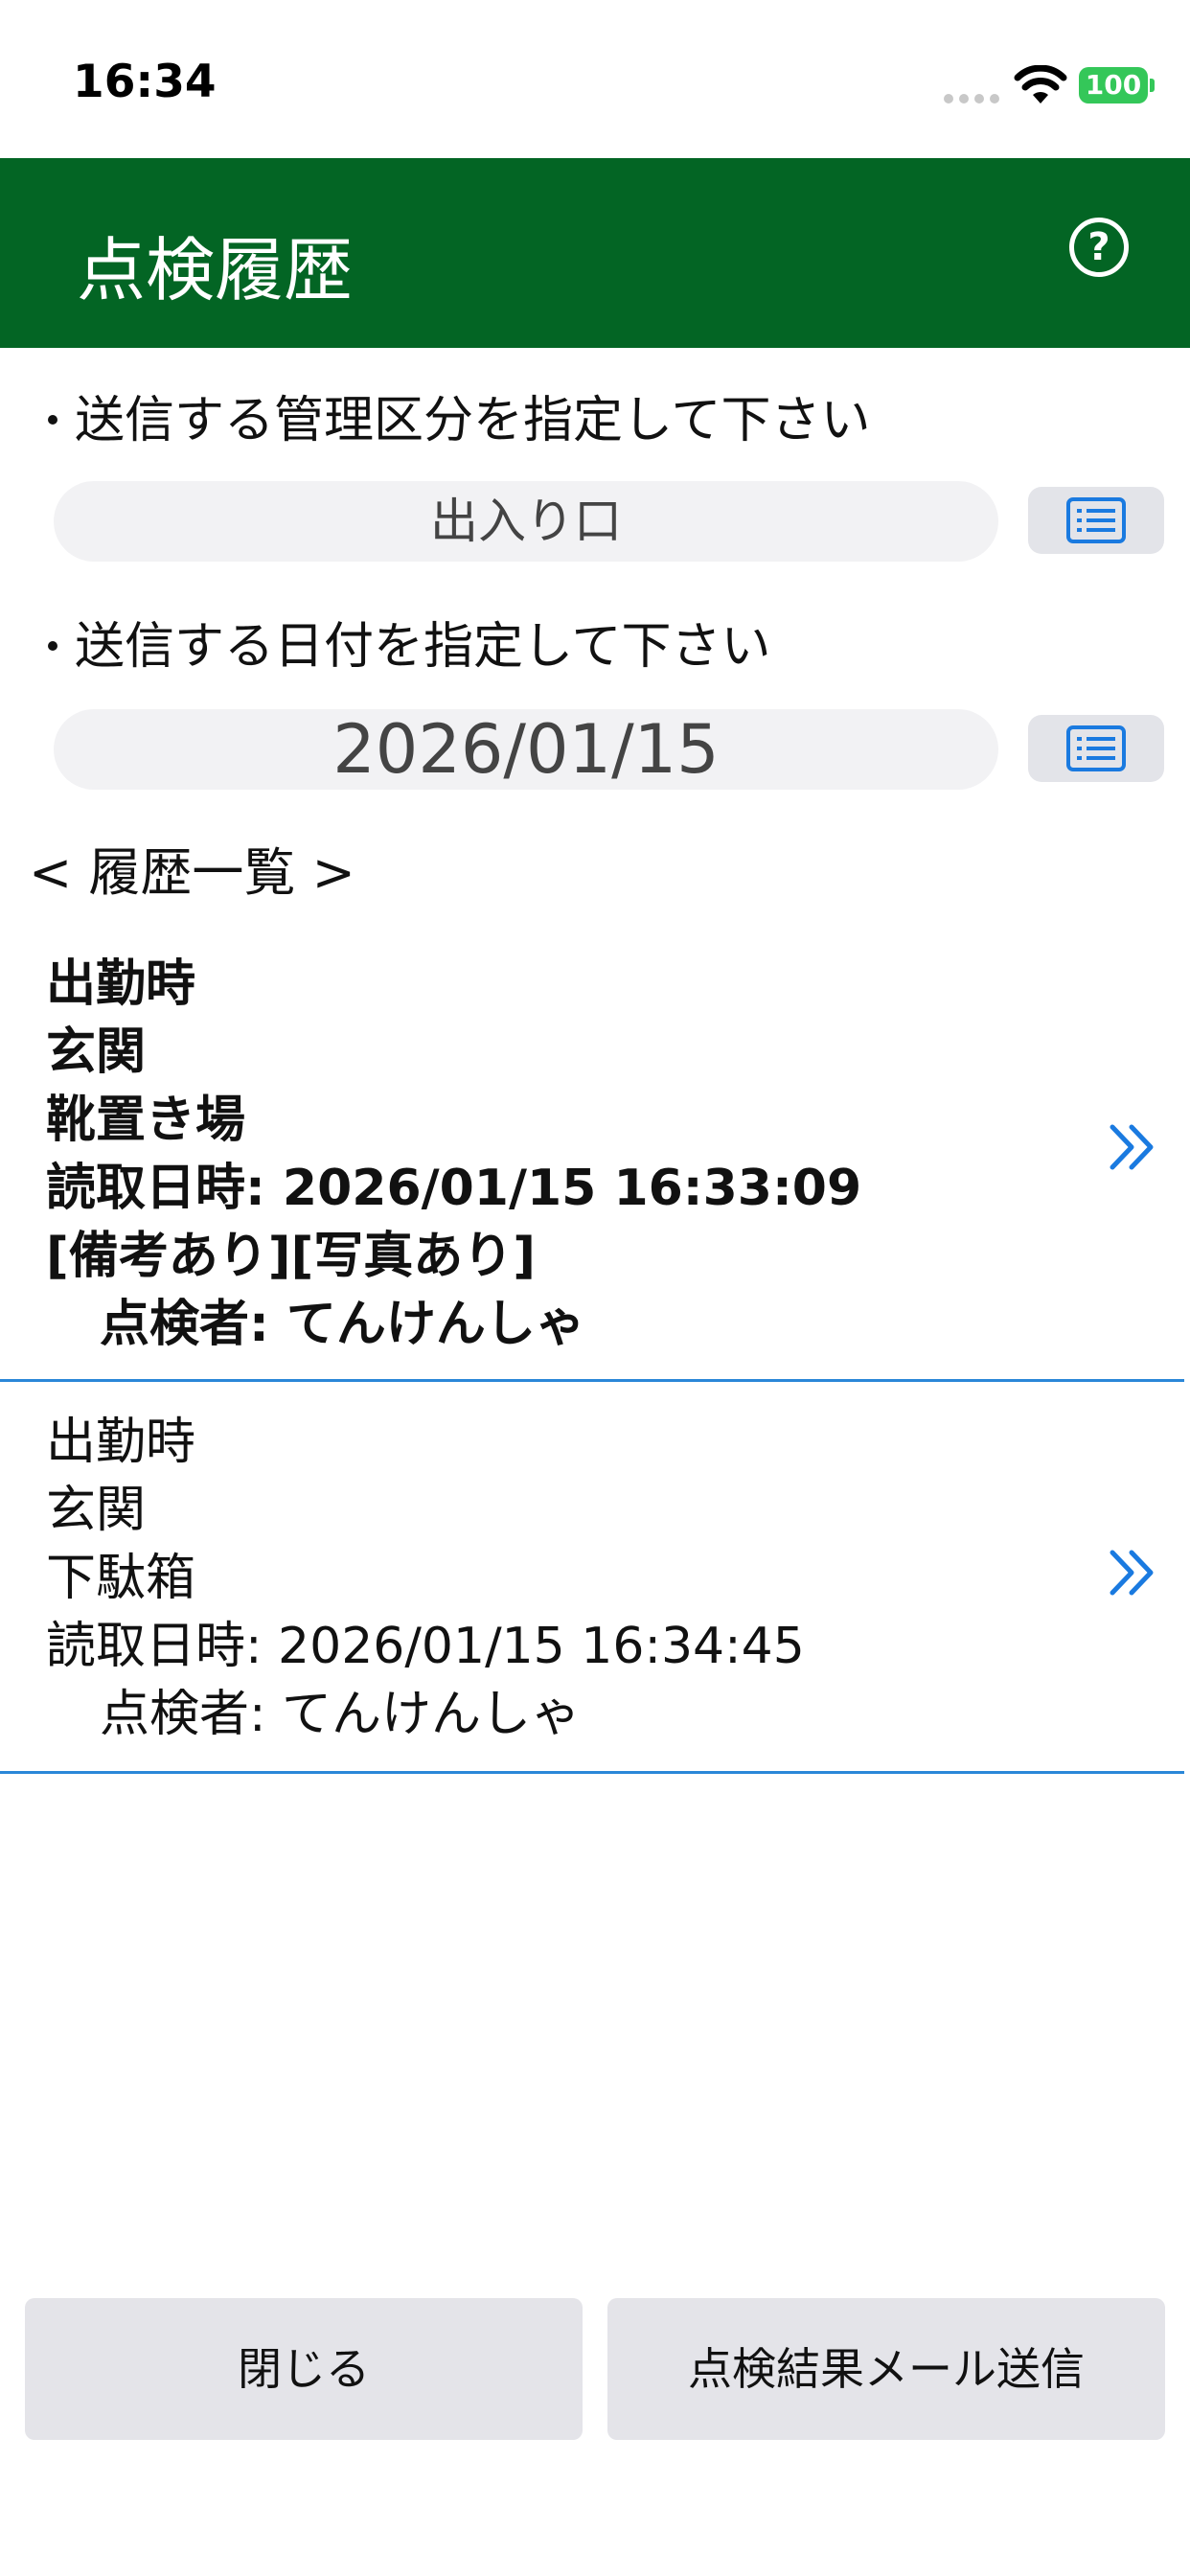 The height and width of the screenshot is (2576, 1190). Describe the element at coordinates (1040, 85) in the screenshot. I see `wifi-icon` at that location.